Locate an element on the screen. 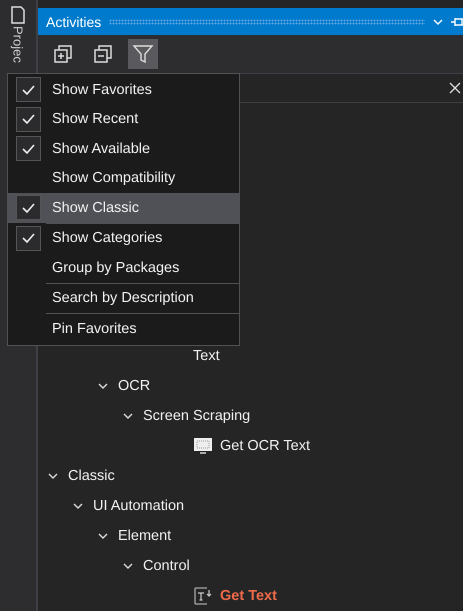 This screenshot has height=611, width=463. menu-item: Show Classic is located at coordinates (123, 207).